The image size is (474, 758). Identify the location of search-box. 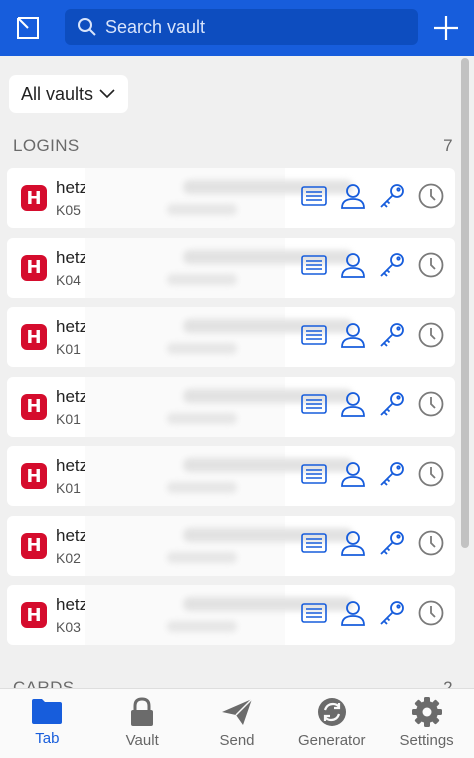
(241, 27).